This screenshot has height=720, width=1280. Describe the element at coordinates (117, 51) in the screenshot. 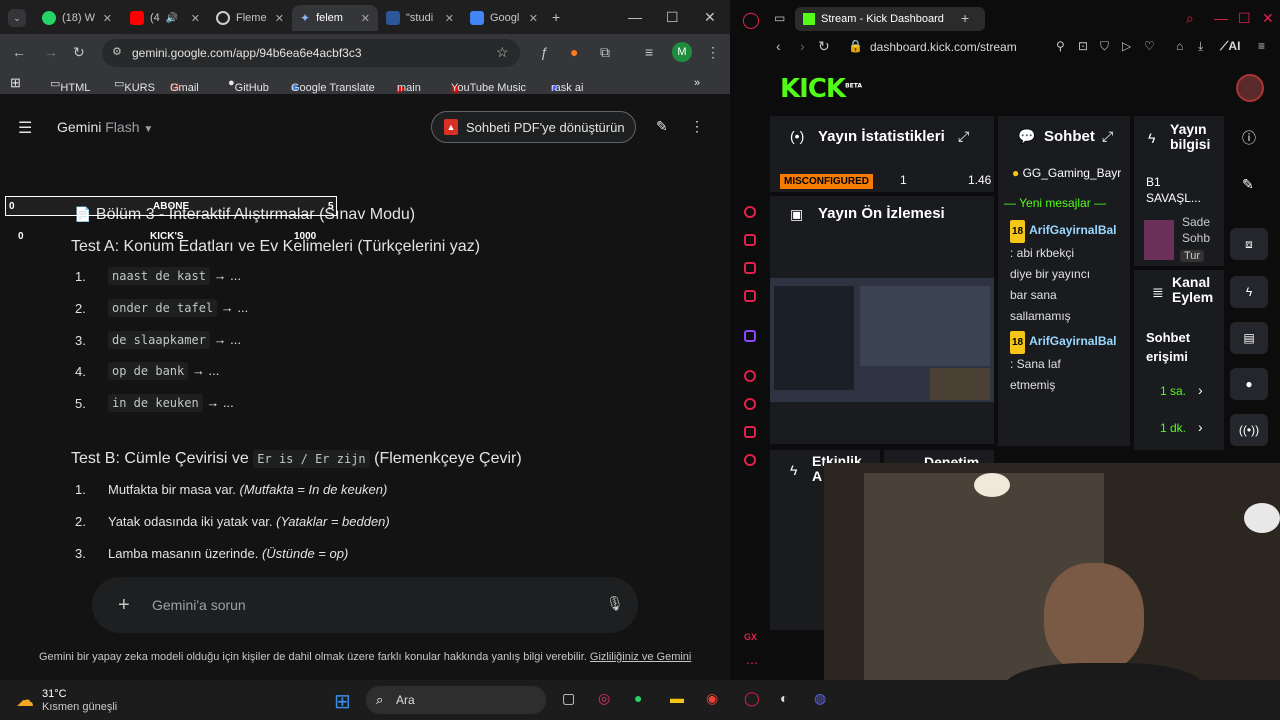

I see `site-info-icon: ⚙` at that location.